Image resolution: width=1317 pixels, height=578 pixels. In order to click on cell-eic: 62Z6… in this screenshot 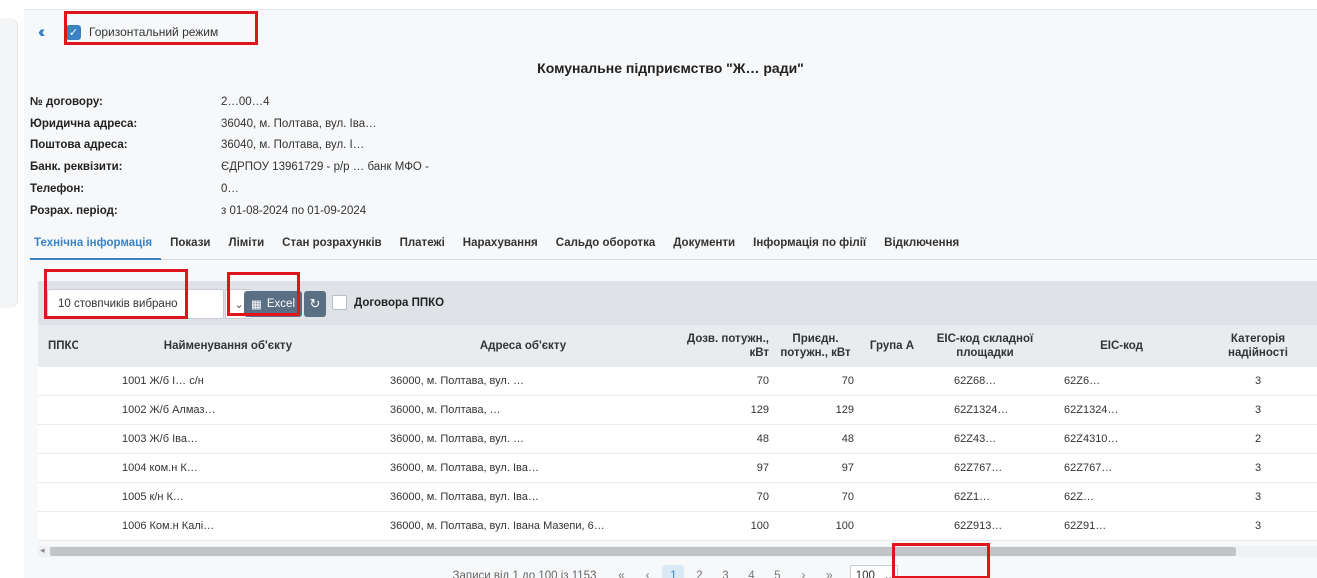, I will do `click(1082, 381)`.